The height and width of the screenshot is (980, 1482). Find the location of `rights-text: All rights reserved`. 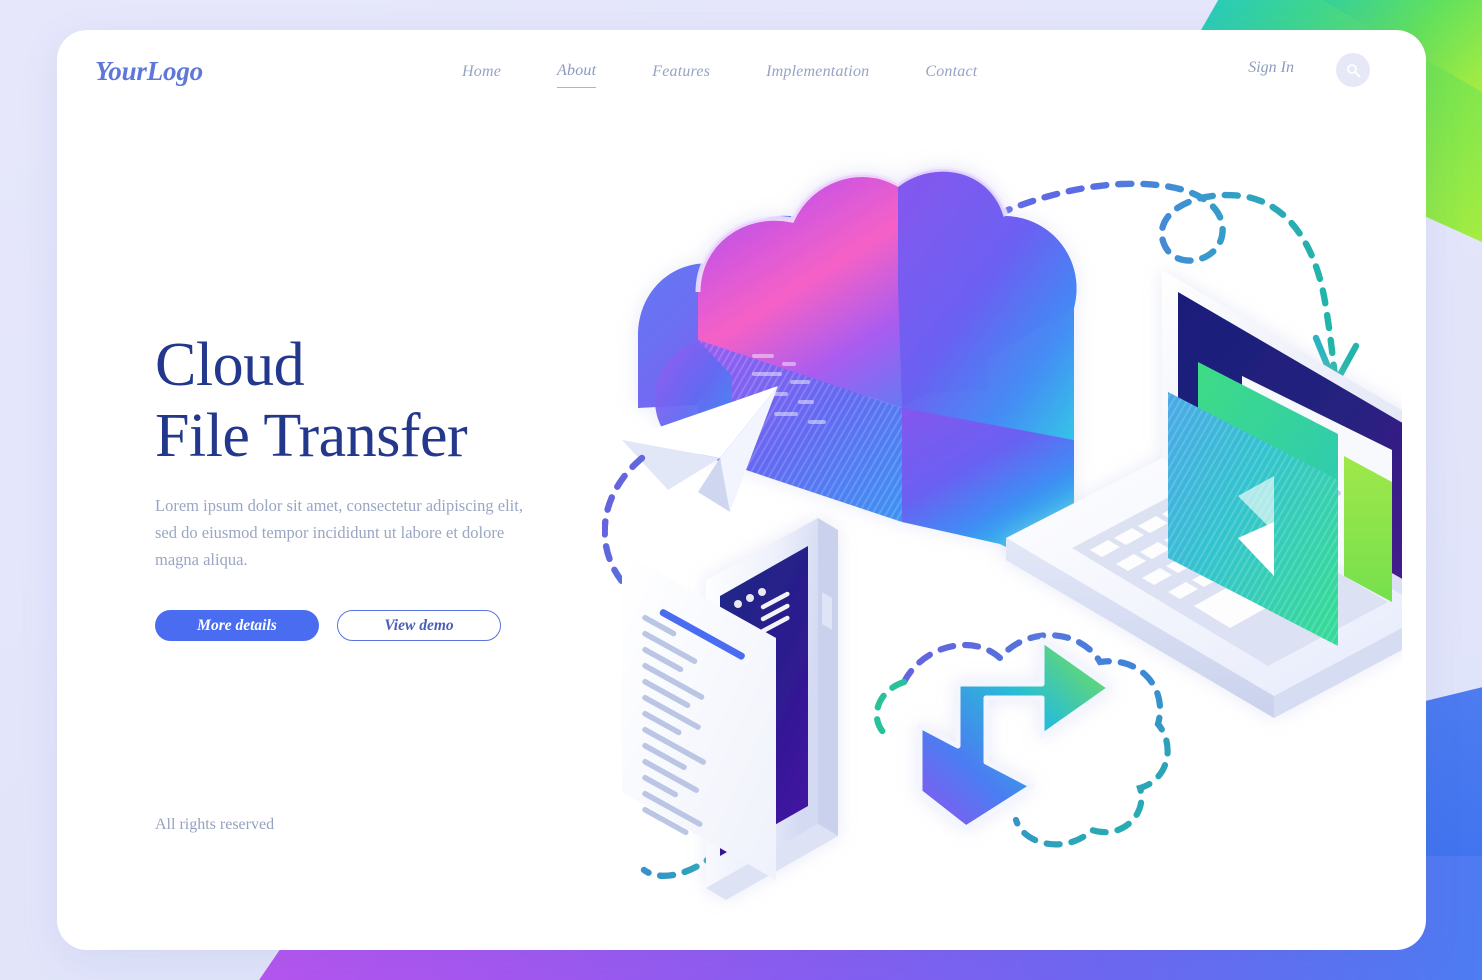

rights-text: All rights reserved is located at coordinates (215, 824).